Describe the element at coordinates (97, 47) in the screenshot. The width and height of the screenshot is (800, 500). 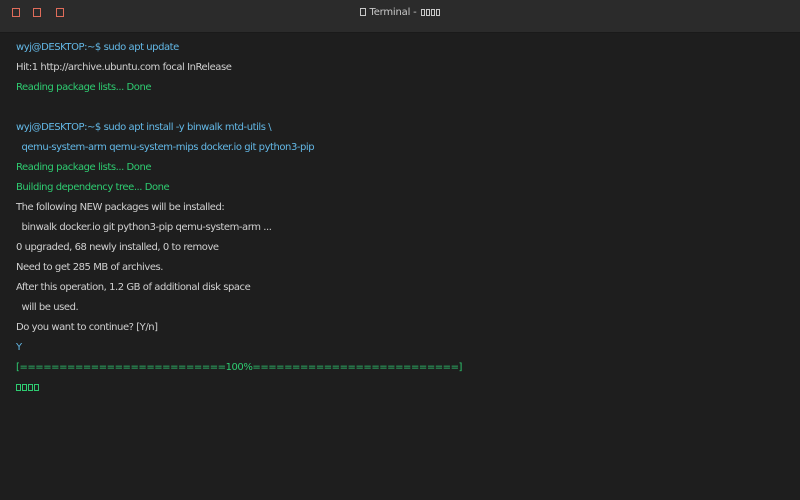
I see `command-line: wyj@DESKTOP:~$ sudo apt update` at that location.